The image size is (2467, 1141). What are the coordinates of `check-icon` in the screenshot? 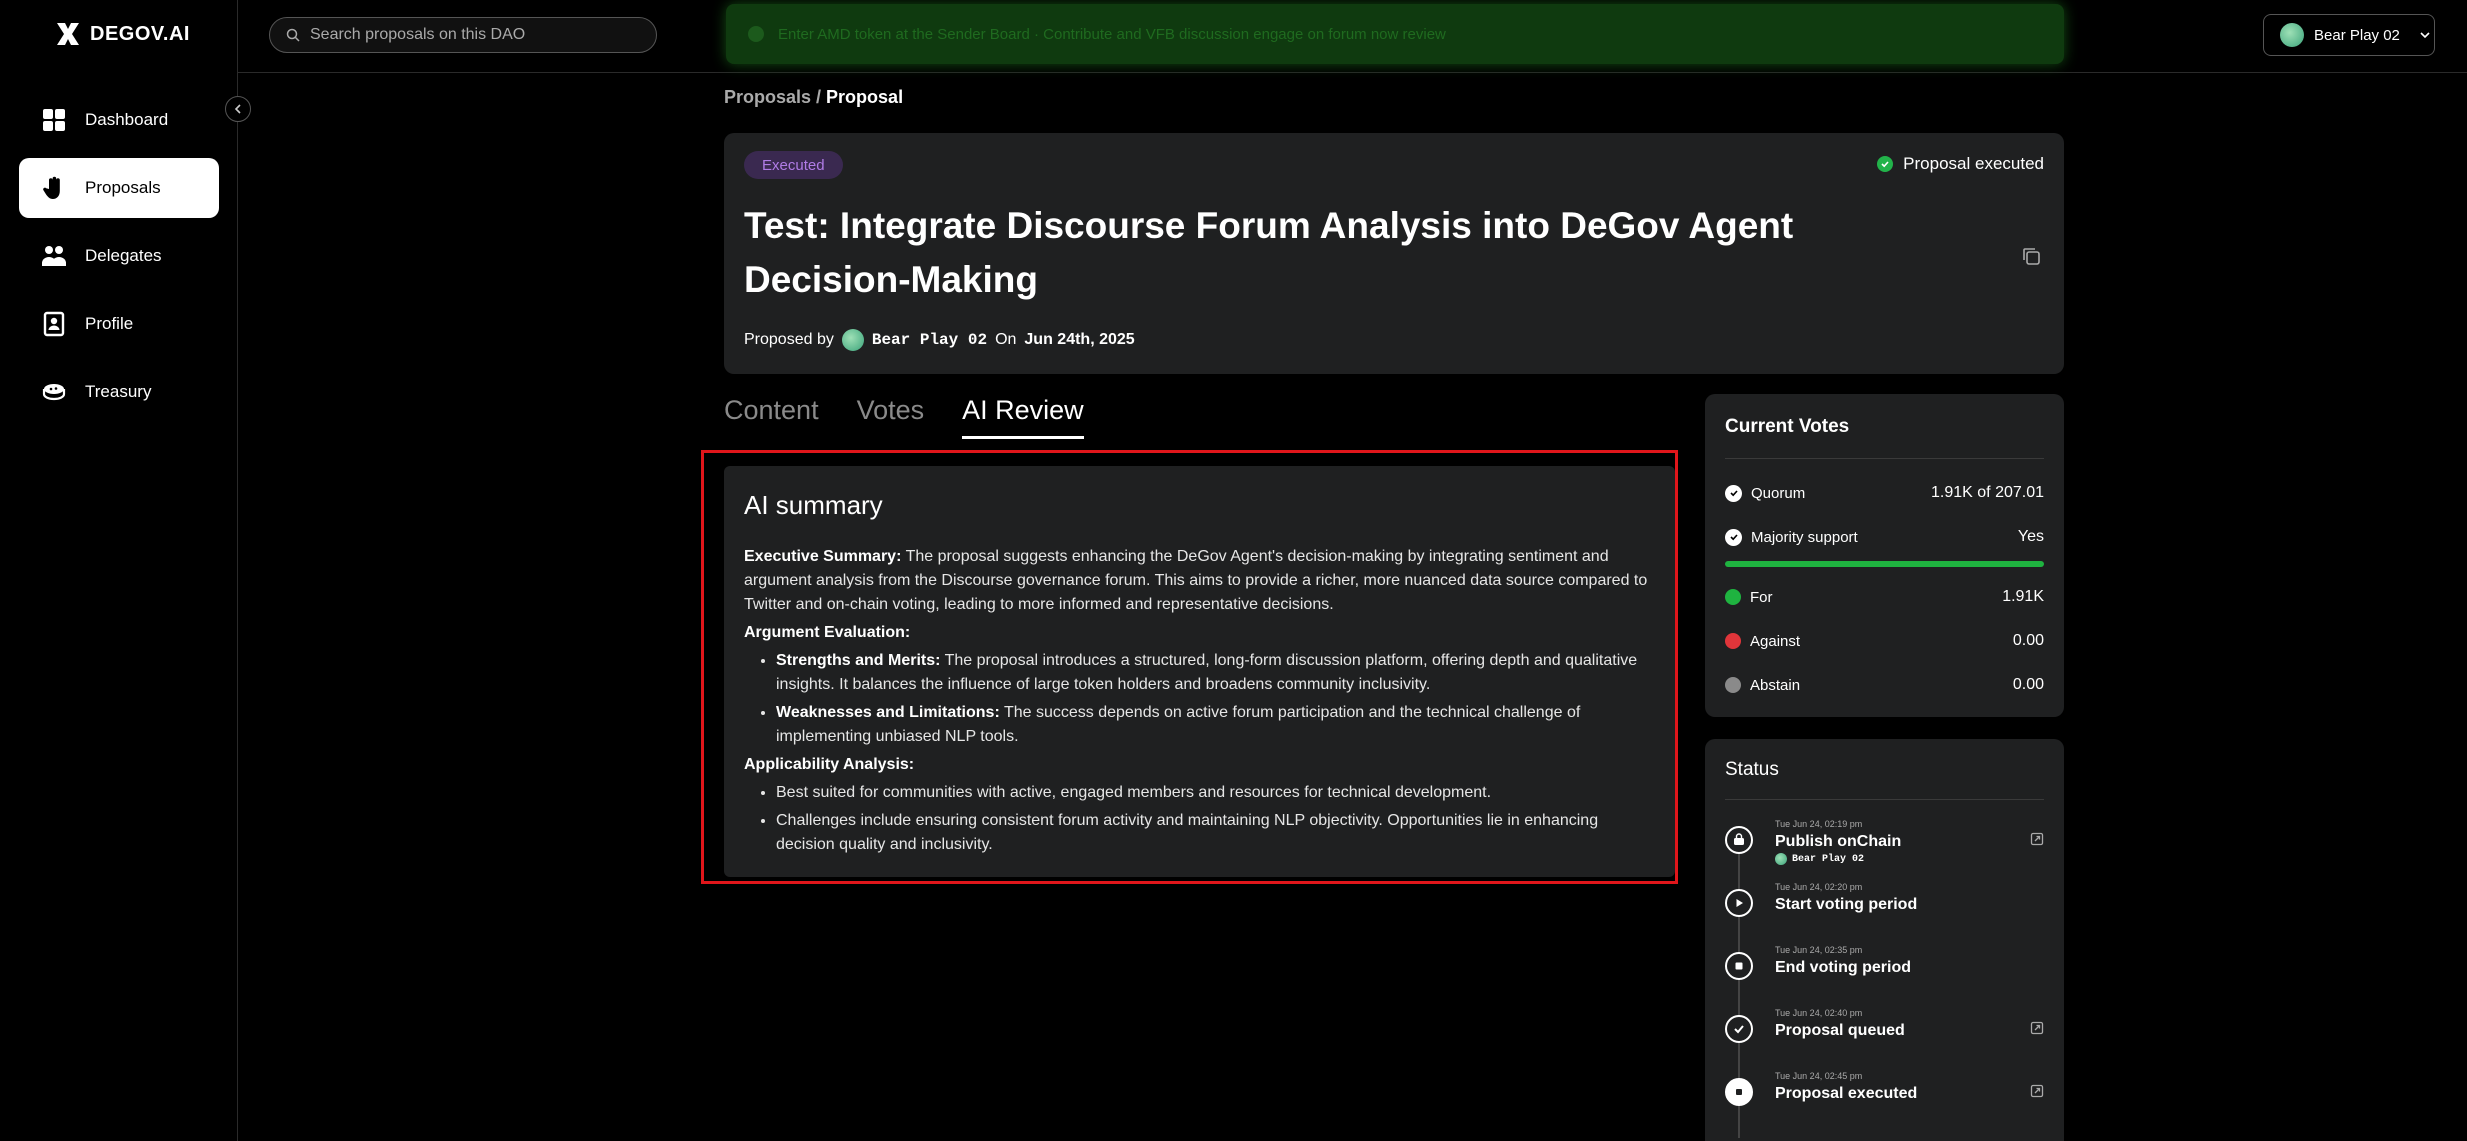 It's located at (1739, 1029).